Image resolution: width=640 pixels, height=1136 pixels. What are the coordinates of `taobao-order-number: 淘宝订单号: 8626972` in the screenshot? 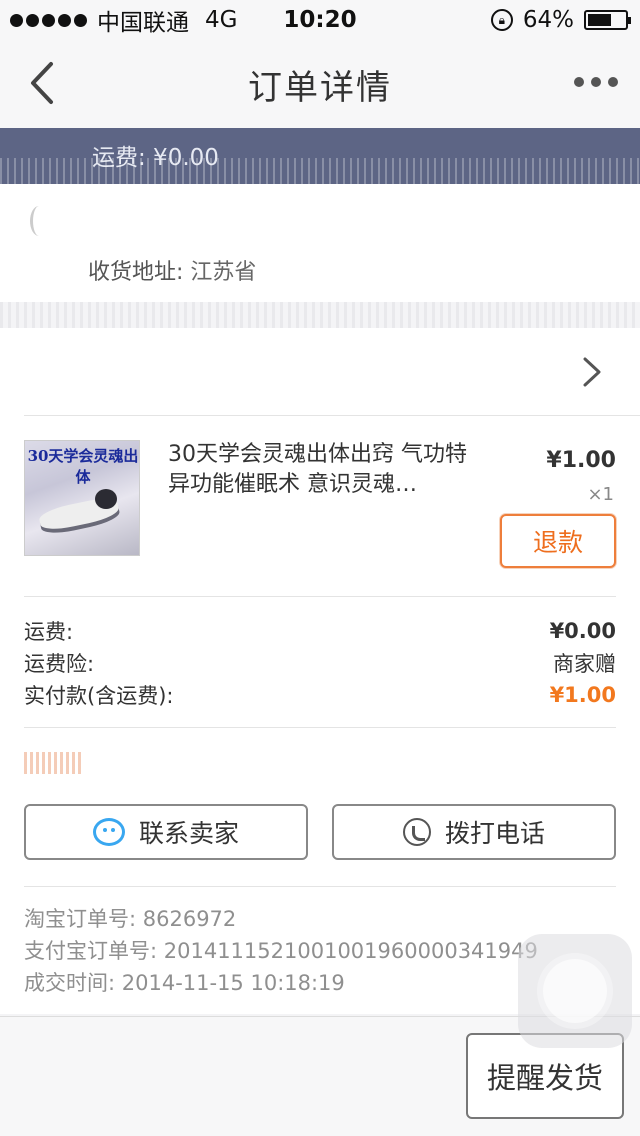 It's located at (130, 919).